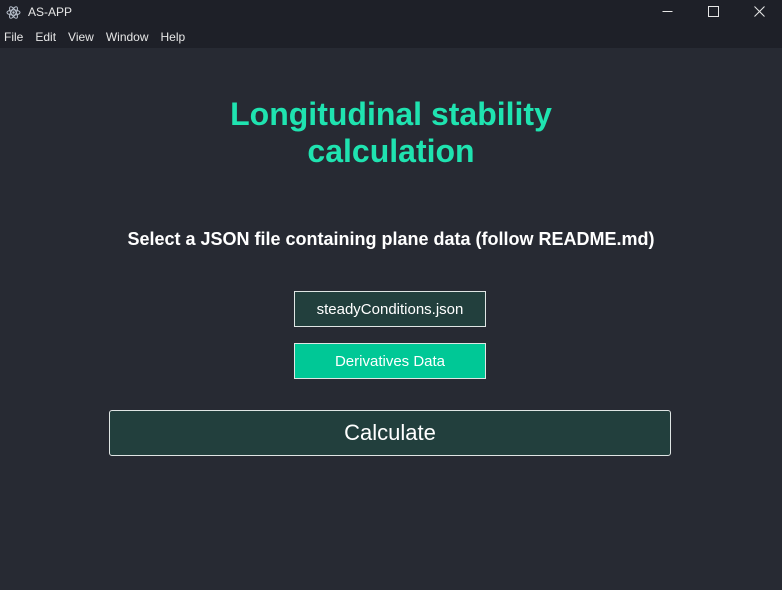 This screenshot has height=590, width=782. Describe the element at coordinates (391, 13) in the screenshot. I see `title-bar: AS-APP` at that location.